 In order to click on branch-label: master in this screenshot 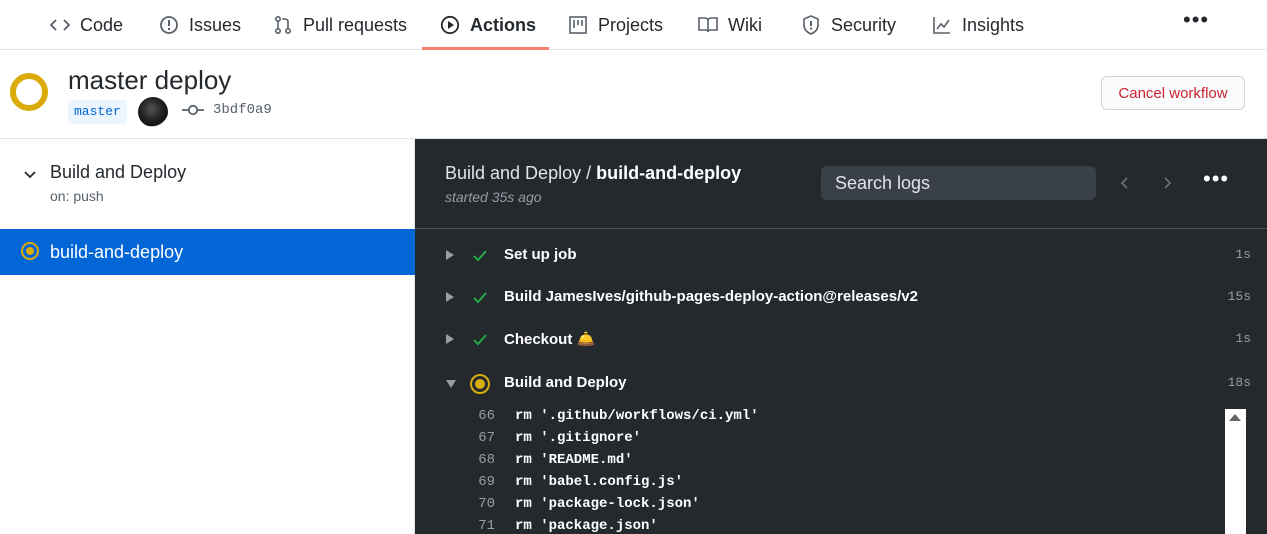, I will do `click(97, 112)`.